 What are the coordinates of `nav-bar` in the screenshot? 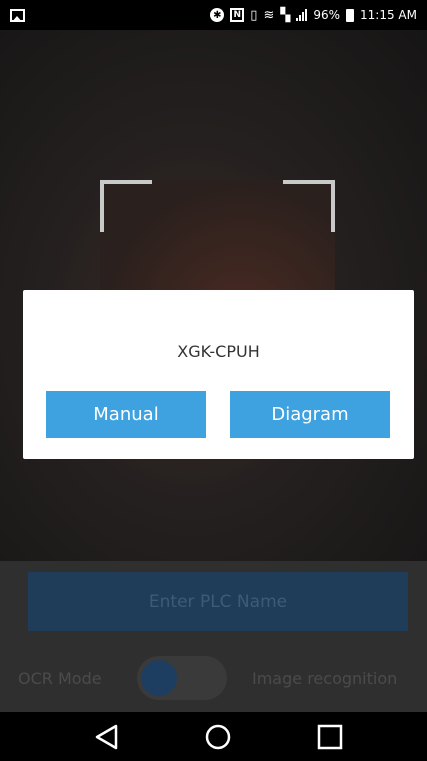 It's located at (213, 736).